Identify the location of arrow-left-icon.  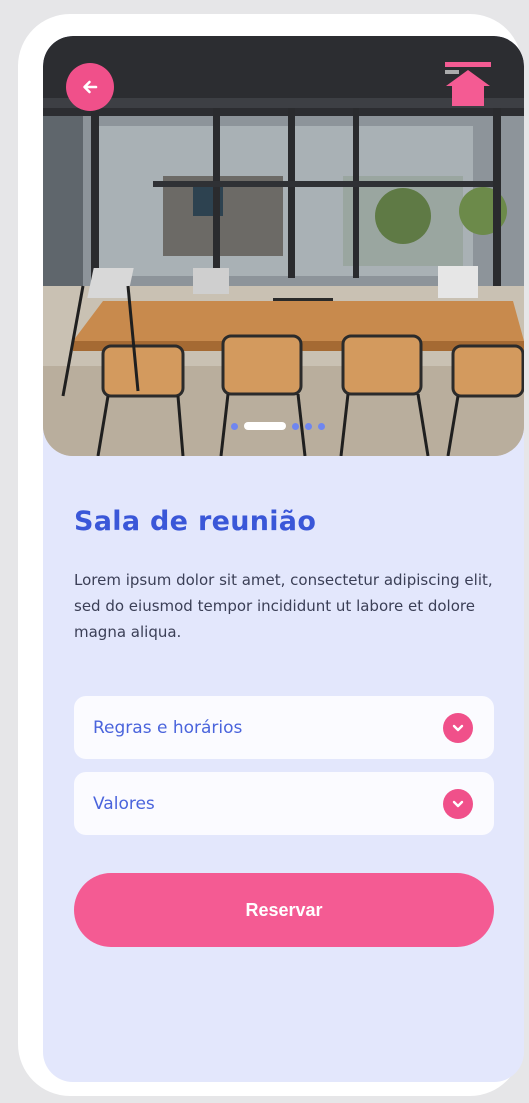
(90, 87).